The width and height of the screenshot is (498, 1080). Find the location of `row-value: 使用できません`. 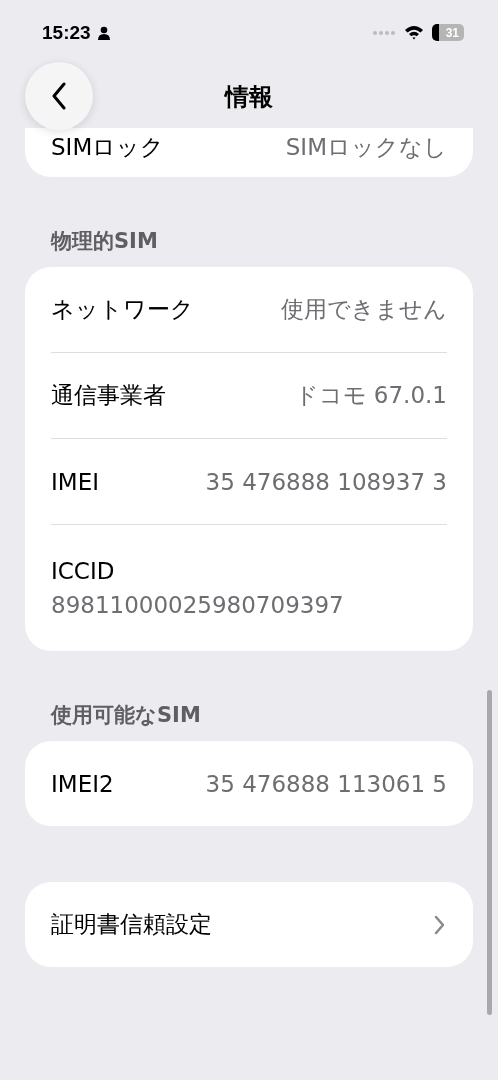

row-value: 使用できません is located at coordinates (364, 309).